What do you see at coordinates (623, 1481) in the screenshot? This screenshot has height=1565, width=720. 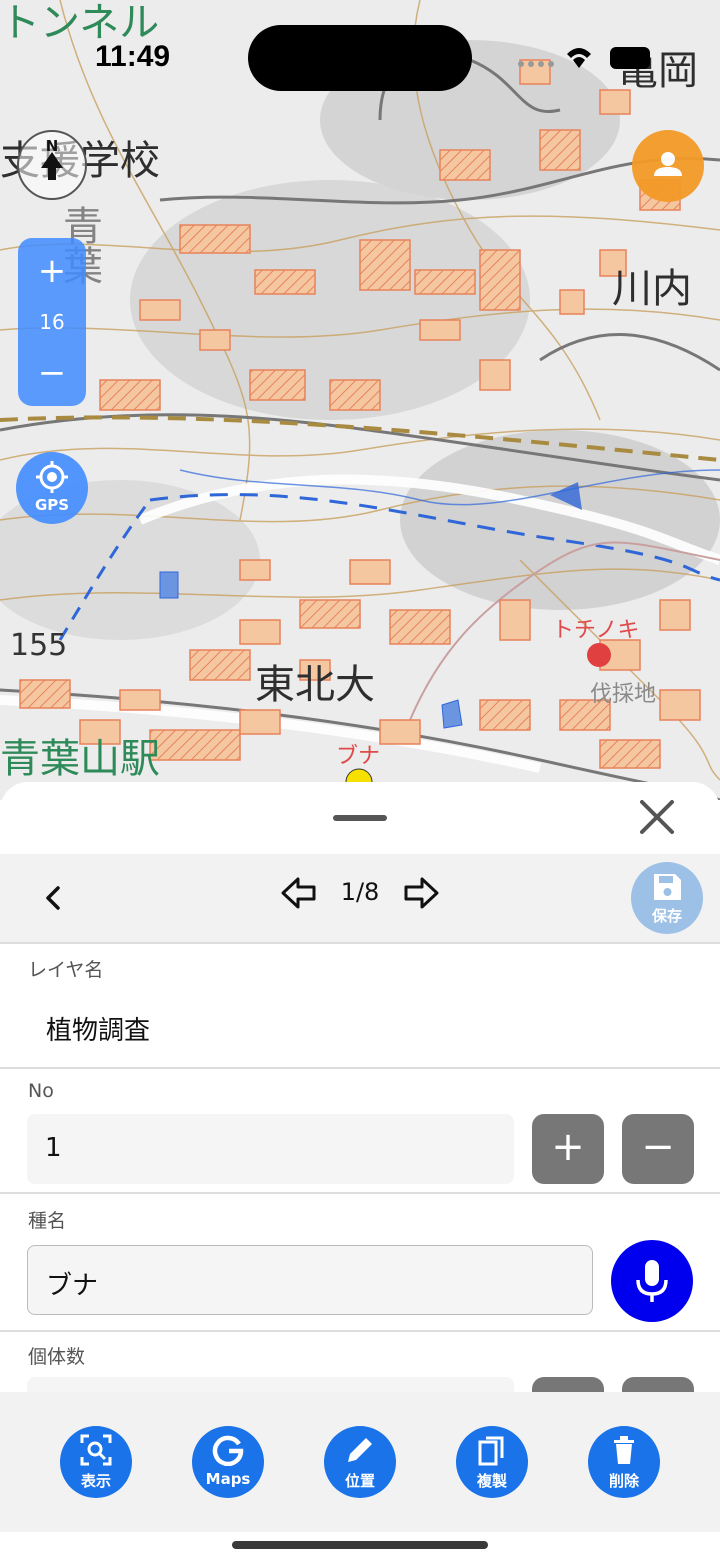 I see `delete-label: 削除` at bounding box center [623, 1481].